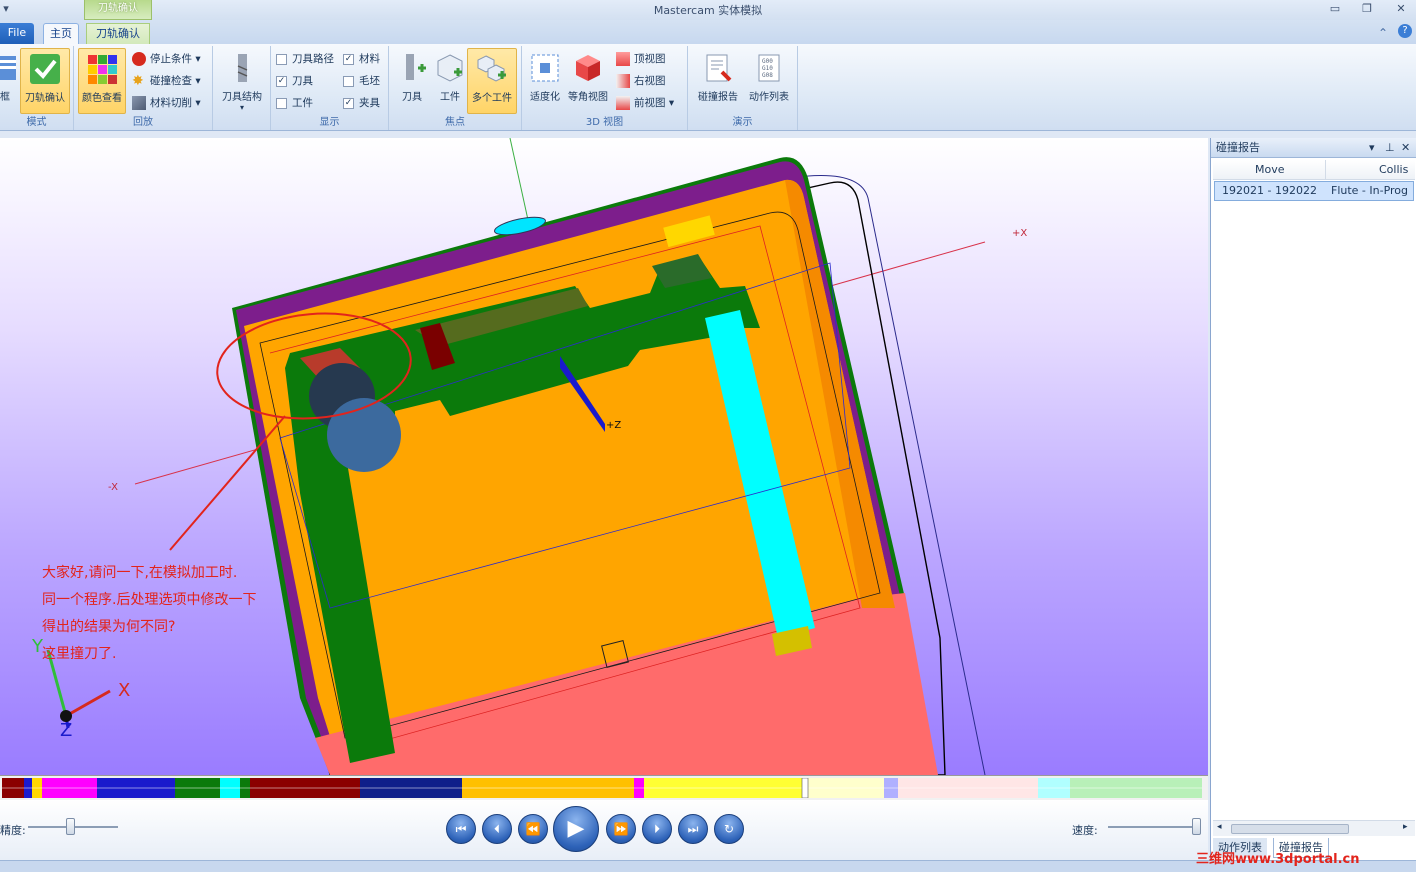 This screenshot has width=1416, height=872. What do you see at coordinates (588, 68) in the screenshot?
I see `isometric-cube-icon` at bounding box center [588, 68].